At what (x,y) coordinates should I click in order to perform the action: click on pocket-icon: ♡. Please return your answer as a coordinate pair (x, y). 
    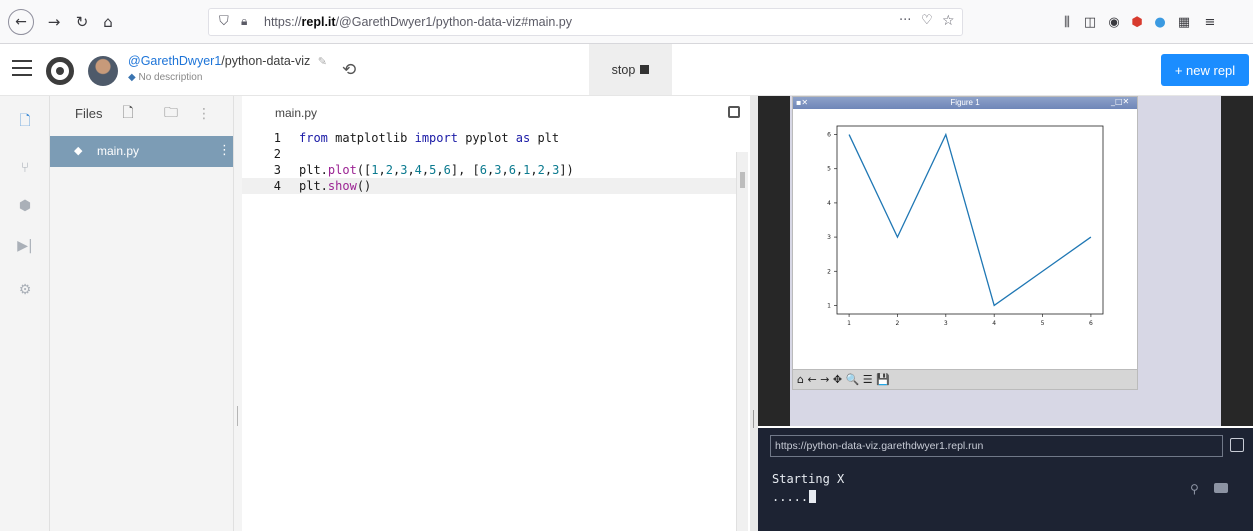
    Looking at the image, I should click on (927, 20).